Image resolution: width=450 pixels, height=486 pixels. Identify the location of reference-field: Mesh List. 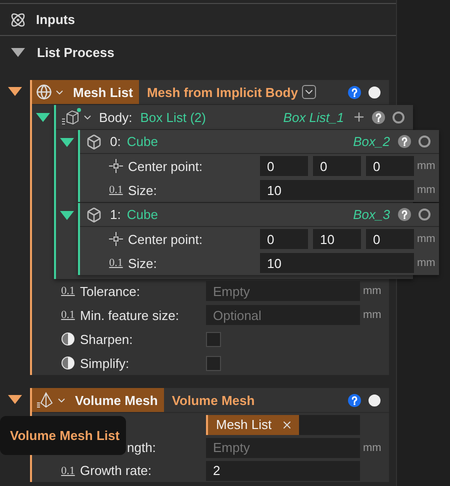
(283, 424).